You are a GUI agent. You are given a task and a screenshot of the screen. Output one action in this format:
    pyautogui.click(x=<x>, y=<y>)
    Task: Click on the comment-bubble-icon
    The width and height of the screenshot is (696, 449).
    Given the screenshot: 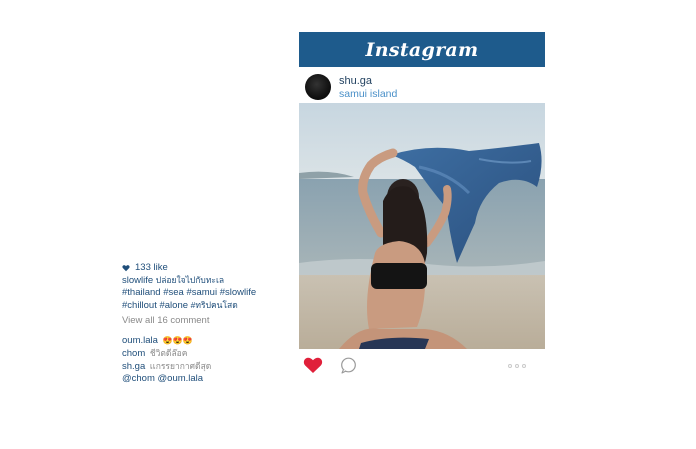 What is the action you would take?
    pyautogui.click(x=348, y=365)
    